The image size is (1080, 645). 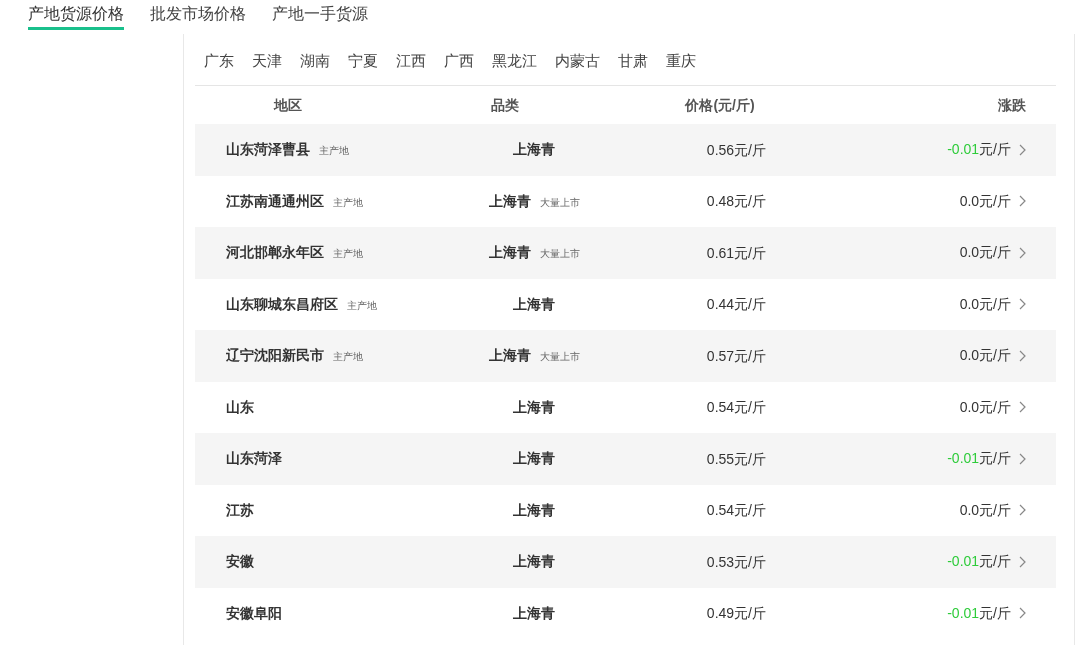 What do you see at coordinates (736, 149) in the screenshot?
I see `price-value: 0.56元/斤` at bounding box center [736, 149].